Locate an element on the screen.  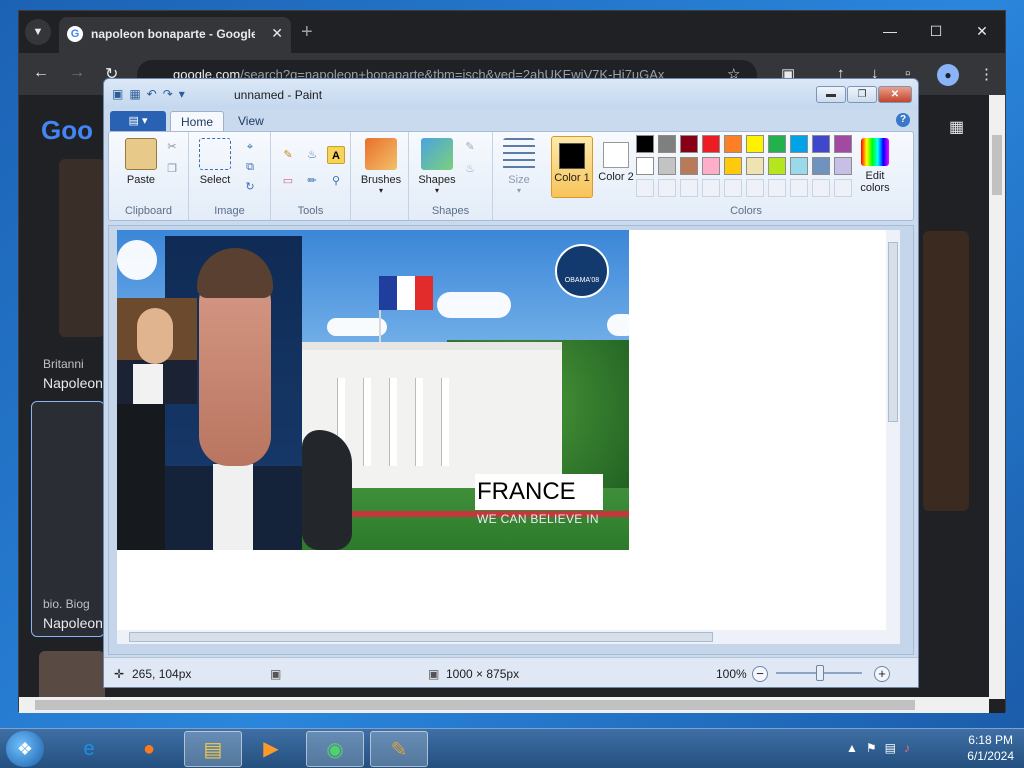
paint-taskbar-icon: ✎ is located at coordinates (399, 749).